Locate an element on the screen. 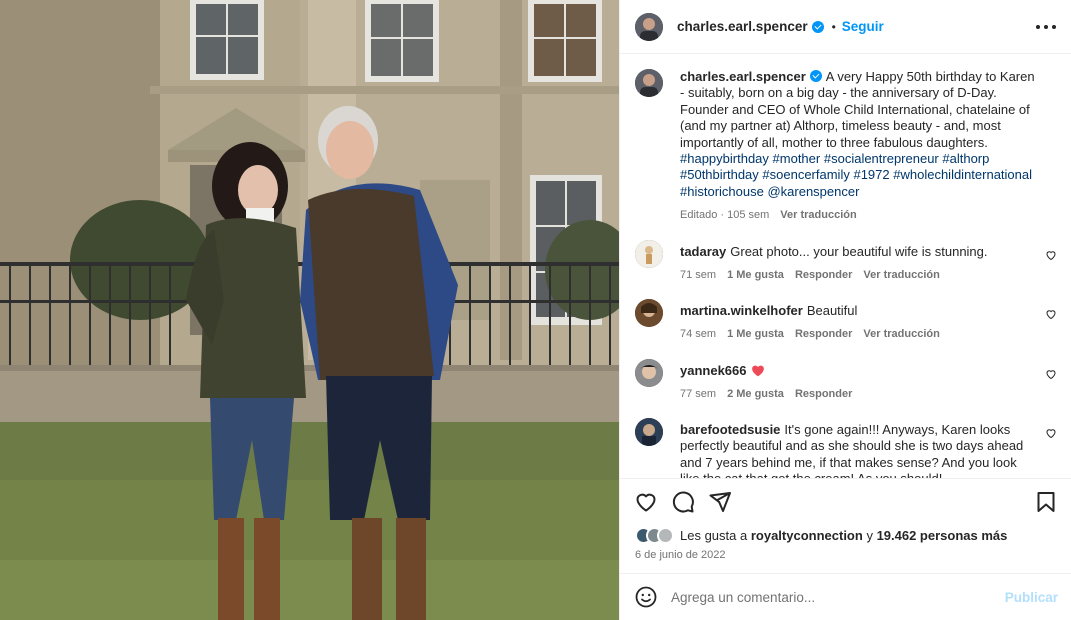 This screenshot has width=1071, height=620. likes-user-link: royaltyconnection is located at coordinates (807, 535).